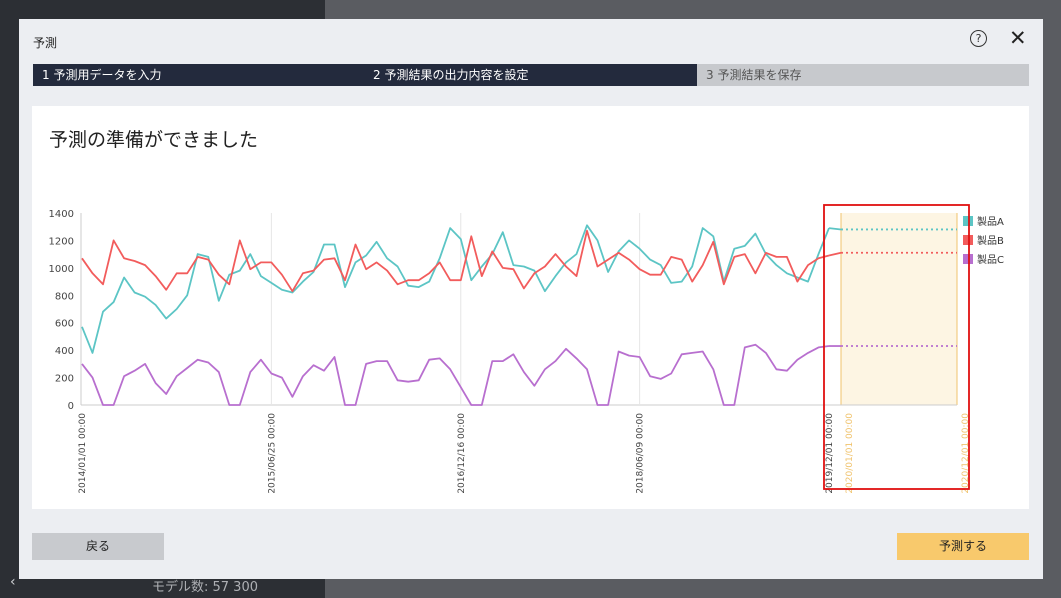 The width and height of the screenshot is (1061, 598). Describe the element at coordinates (863, 75) in the screenshot. I see `step-3-save-results: 3 予測結果を保存` at that location.